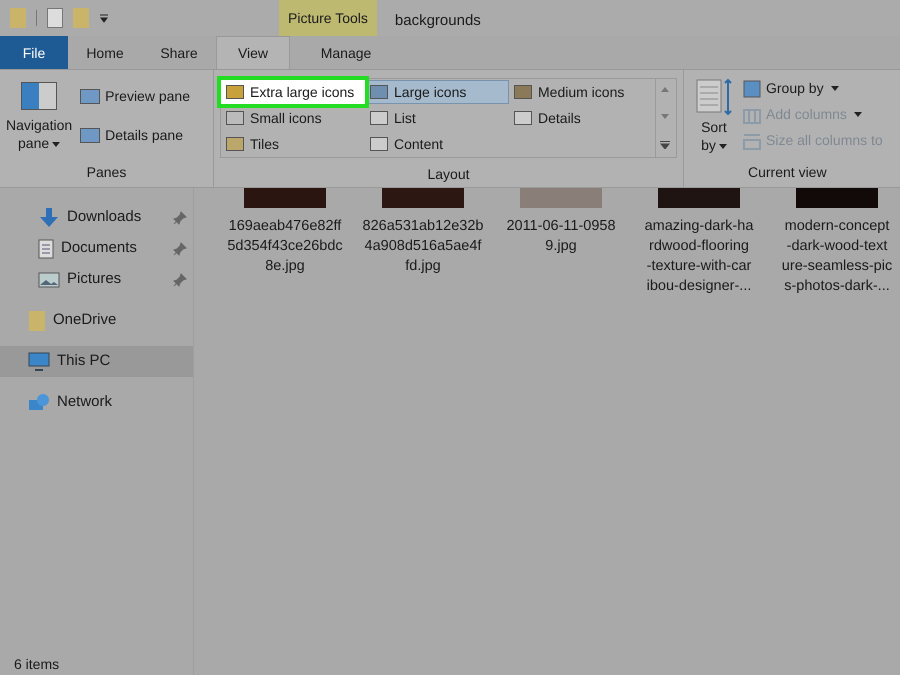 The height and width of the screenshot is (675, 900). Describe the element at coordinates (39, 402) in the screenshot. I see `network-icon` at that location.